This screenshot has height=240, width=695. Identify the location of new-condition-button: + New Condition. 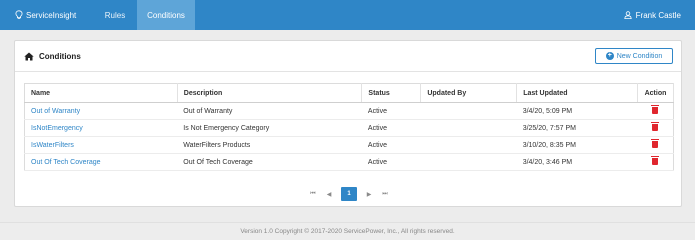
(634, 56).